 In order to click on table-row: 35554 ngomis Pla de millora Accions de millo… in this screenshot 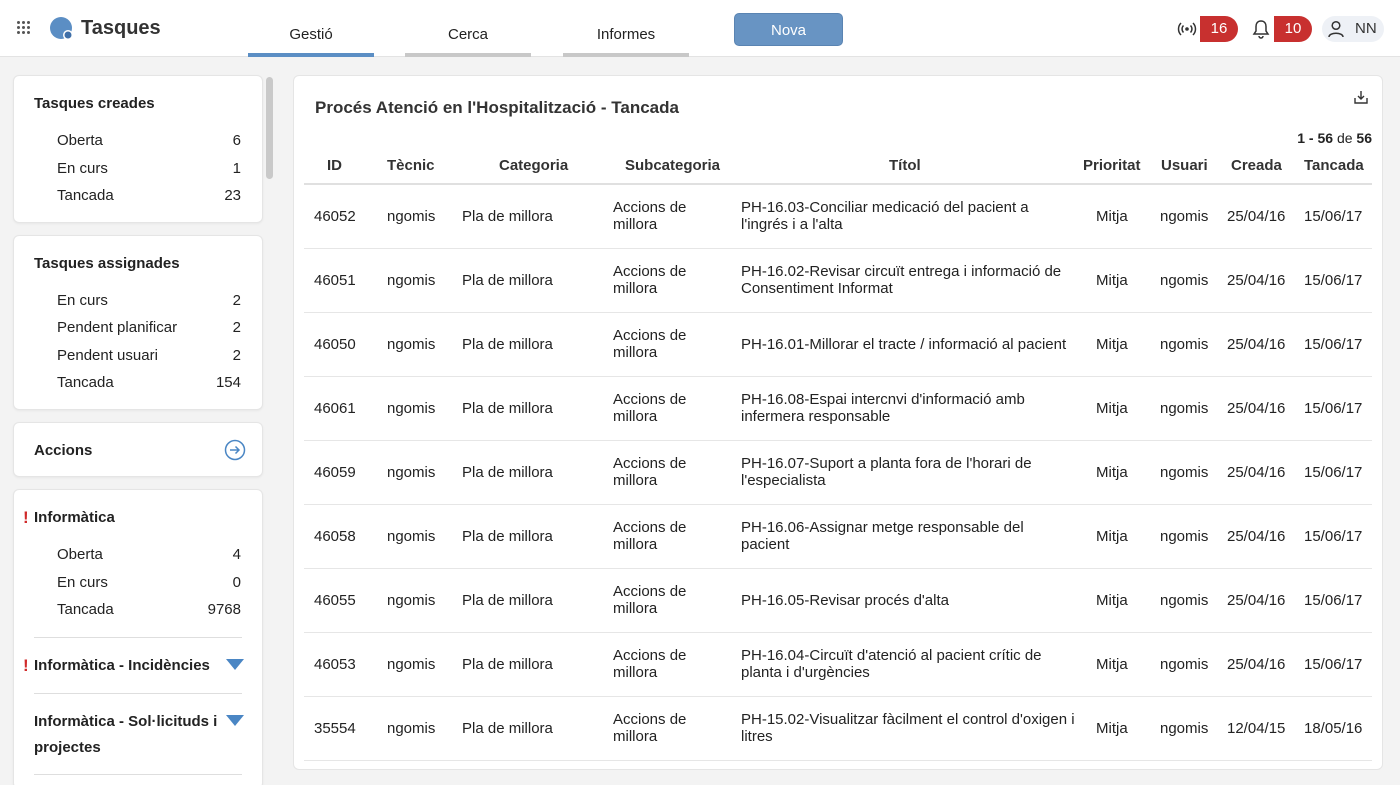, I will do `click(838, 729)`.